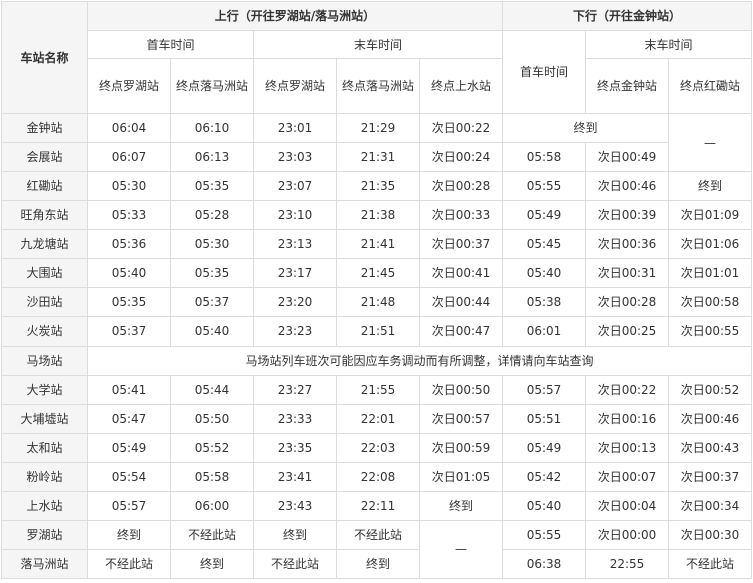  I want to click on time-cell: 22:01, so click(378, 418).